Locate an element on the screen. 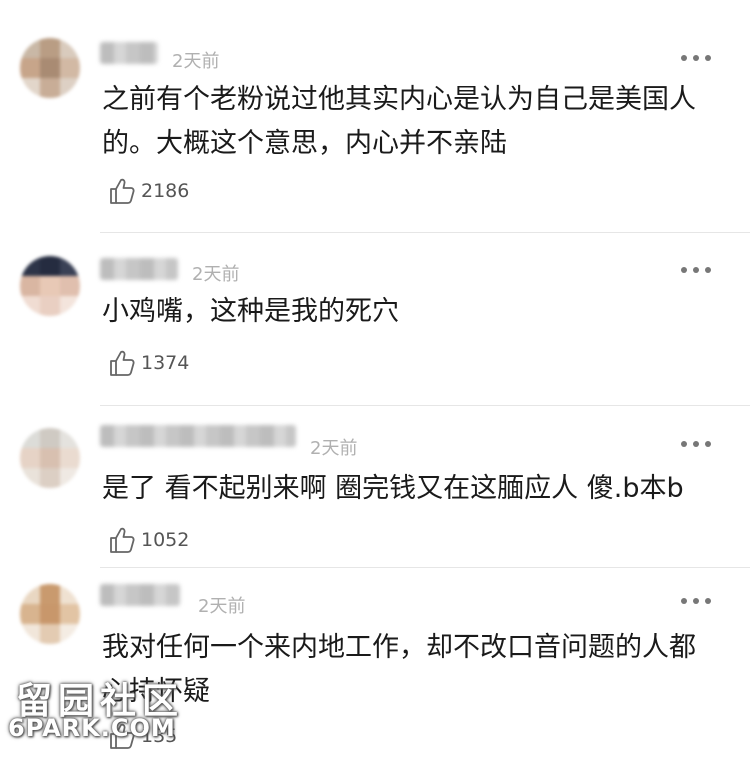 This screenshot has width=750, height=772. like-count: 1374 is located at coordinates (165, 363).